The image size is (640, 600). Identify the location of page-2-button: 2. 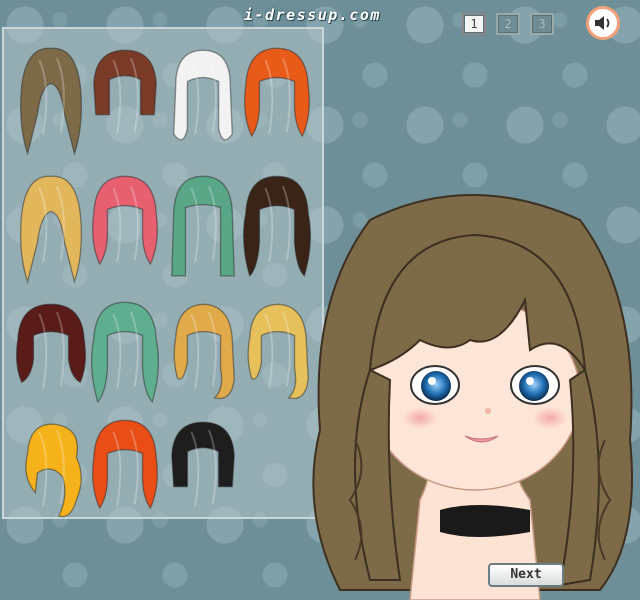
(508, 24).